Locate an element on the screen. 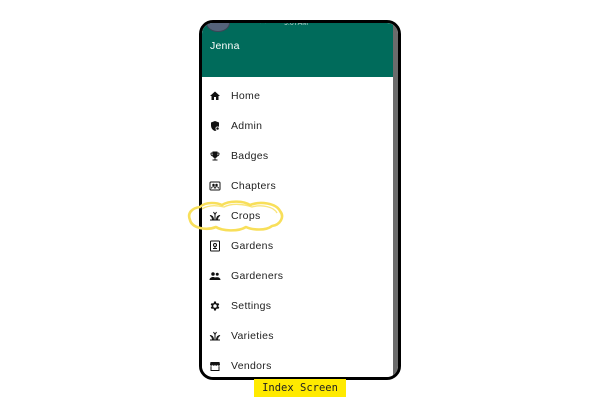  menu-item-label: Admin is located at coordinates (247, 126).